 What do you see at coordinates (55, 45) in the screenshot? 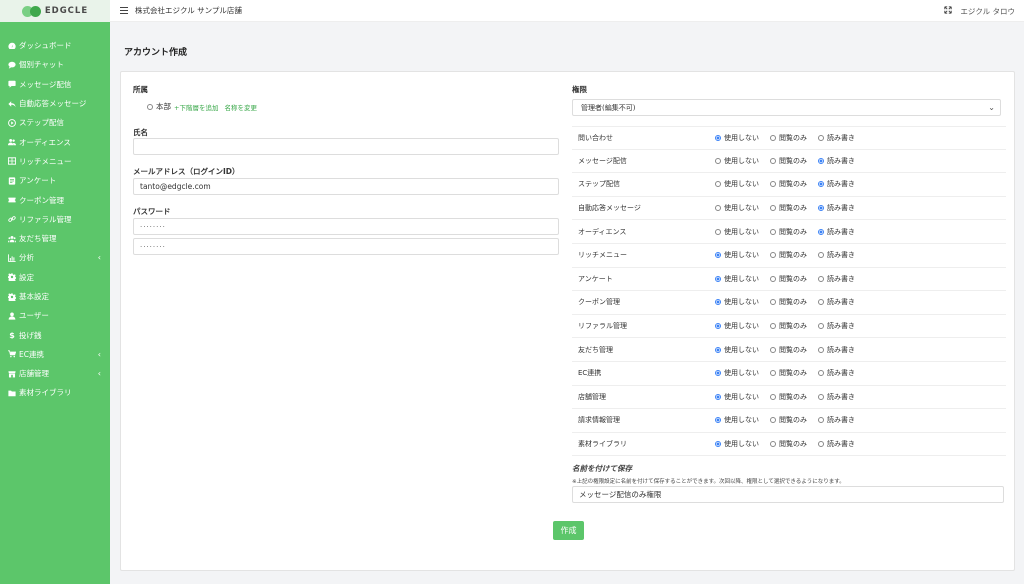
I see `sidebar-item: ダッシュボード` at bounding box center [55, 45].